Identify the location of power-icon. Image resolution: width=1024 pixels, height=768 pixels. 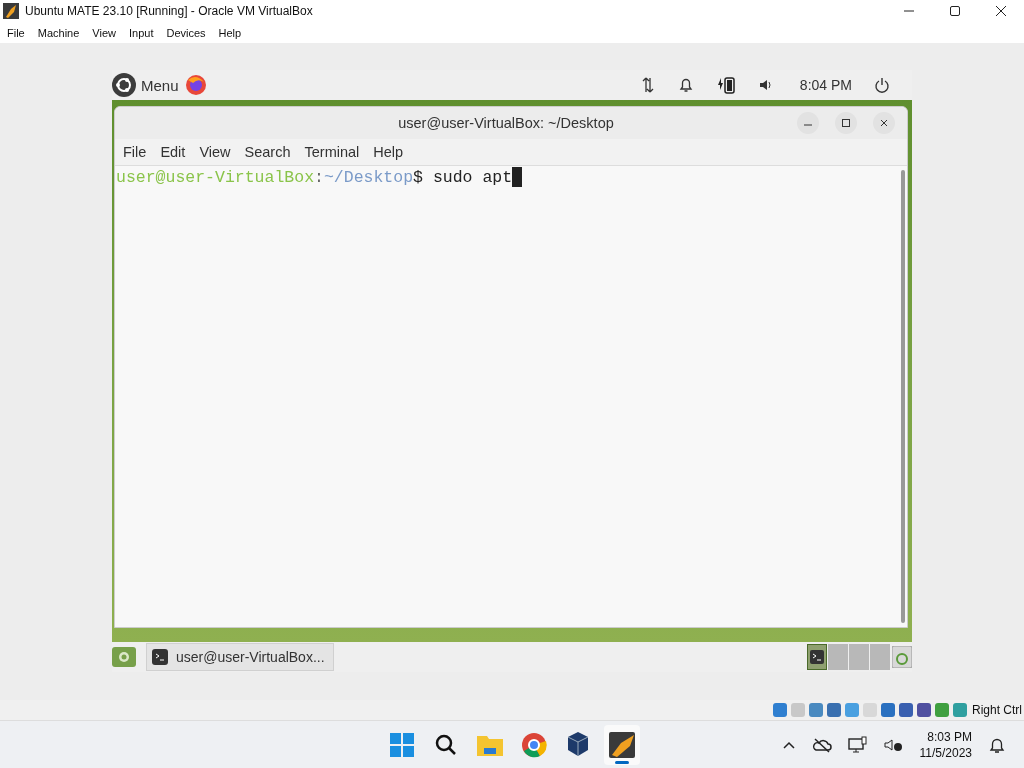
(882, 85).